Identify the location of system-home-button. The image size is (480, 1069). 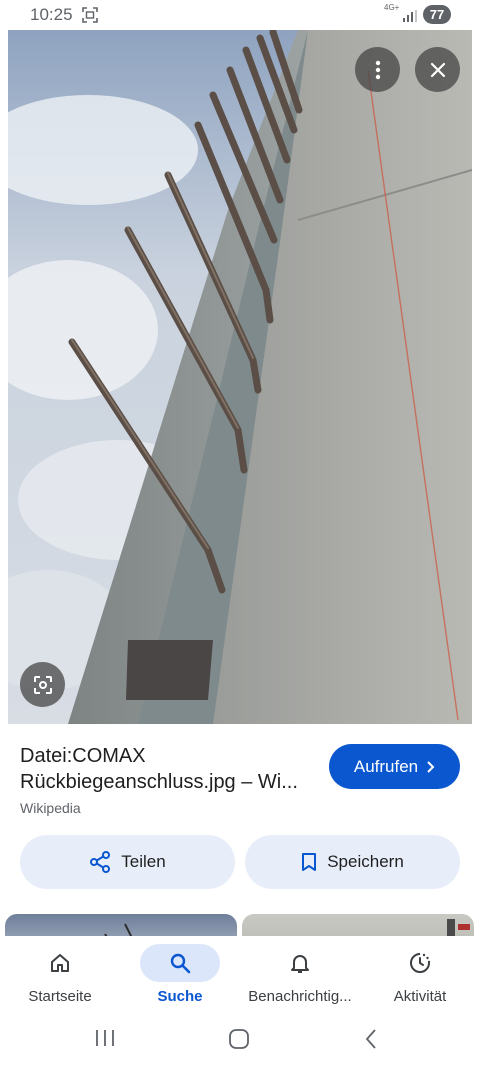
(239, 1041).